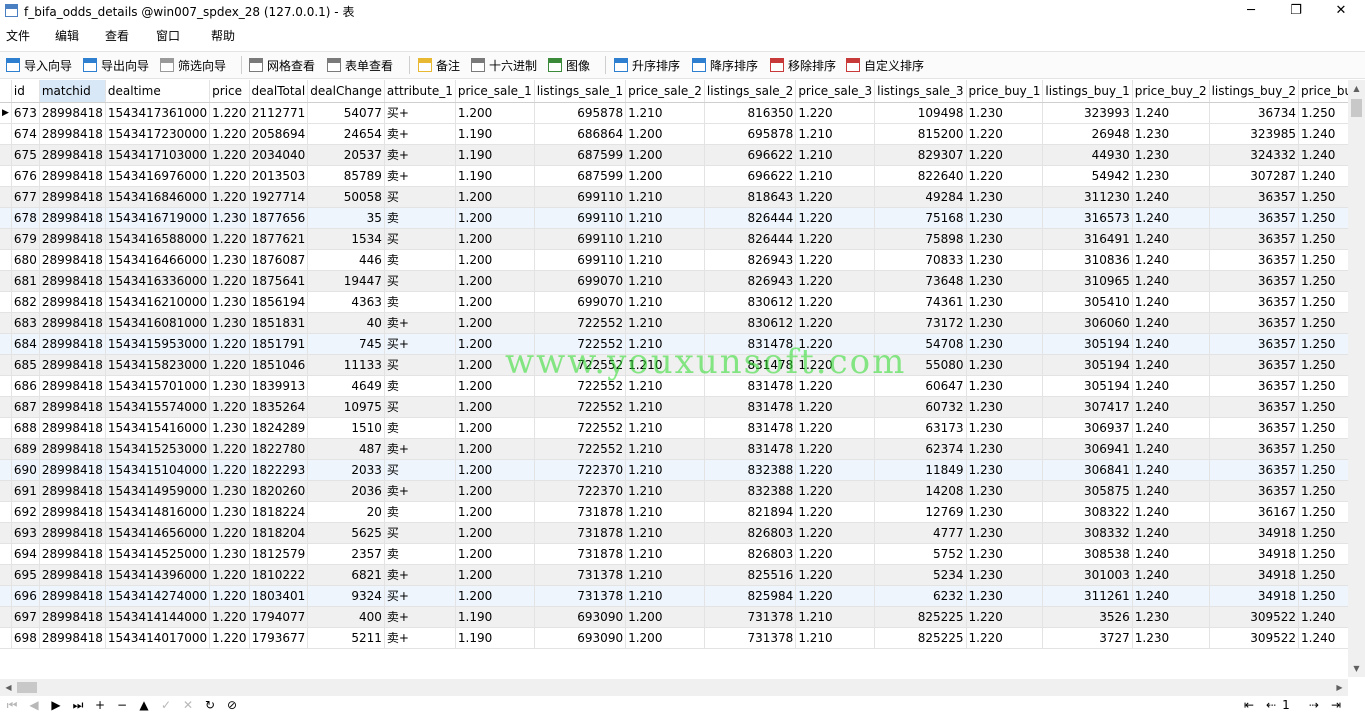  Describe the element at coordinates (25, 449) in the screenshot. I see `cell-id: 689` at that location.